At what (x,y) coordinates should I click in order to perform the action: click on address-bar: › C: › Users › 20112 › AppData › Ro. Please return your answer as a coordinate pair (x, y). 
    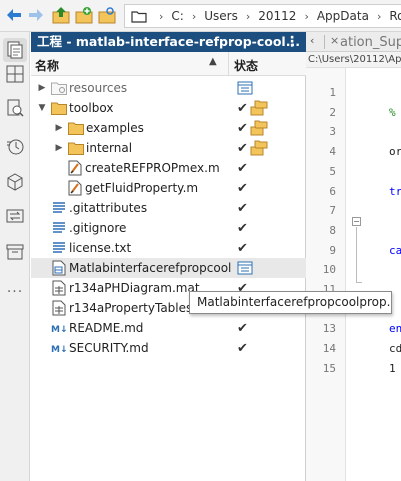
    Looking at the image, I should click on (262, 16).